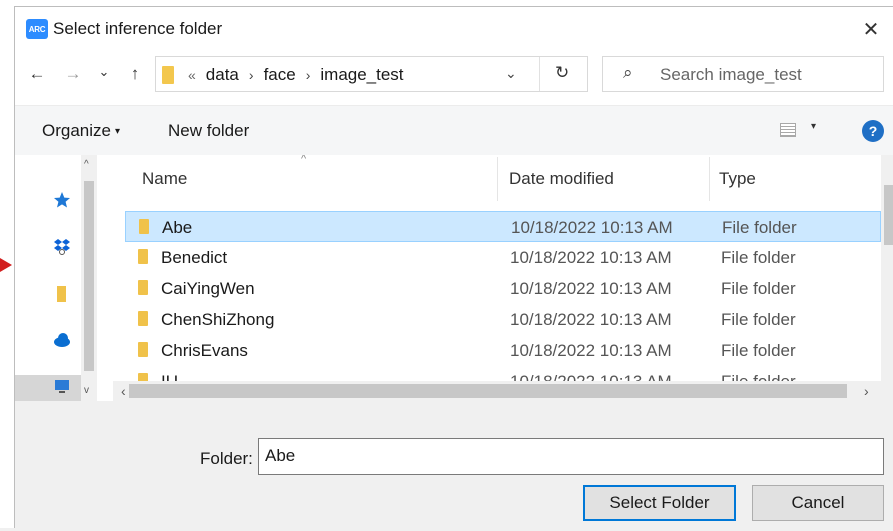  Describe the element at coordinates (208, 288) in the screenshot. I see `item-name: CaiYingWen` at that location.